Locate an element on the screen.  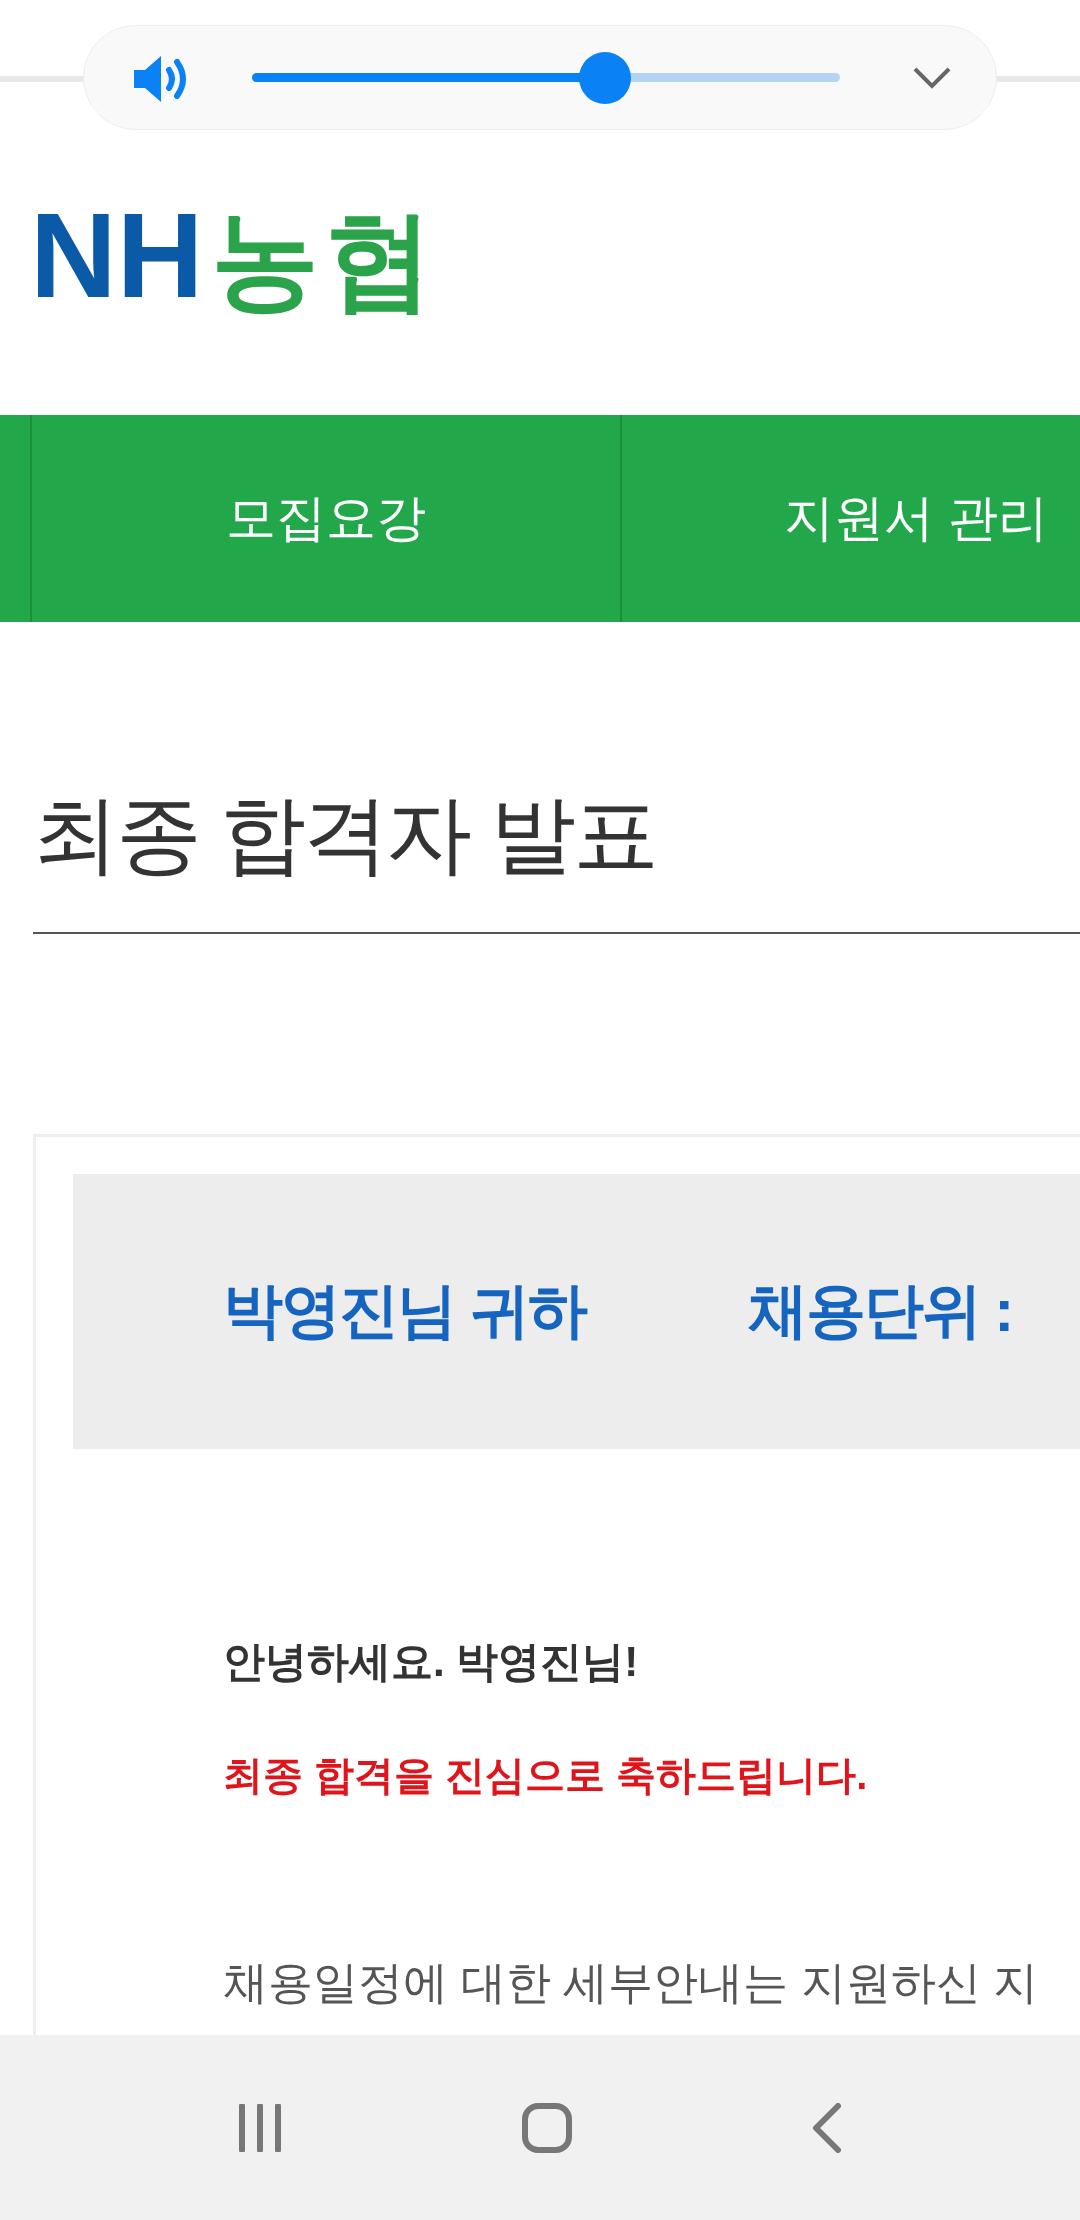
slider-thumb is located at coordinates (604, 78).